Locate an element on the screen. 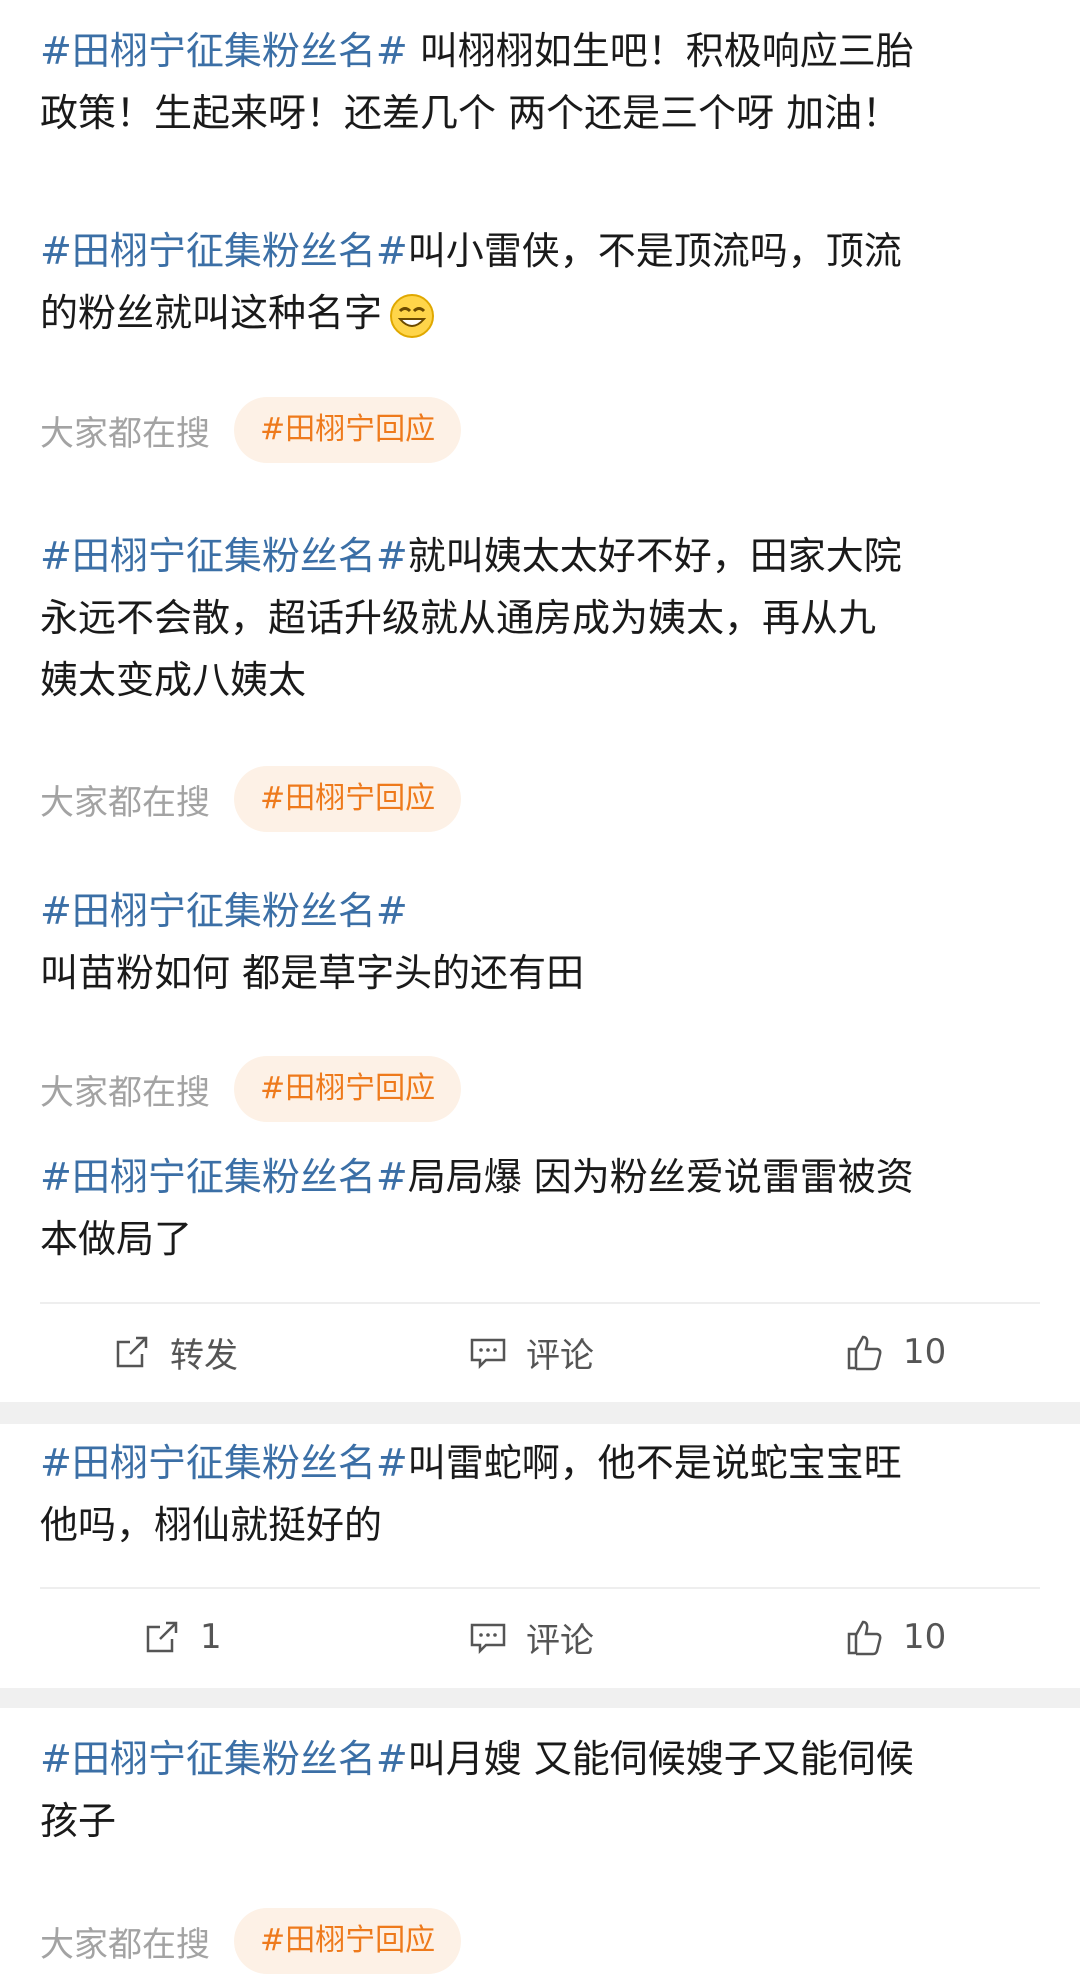 Image resolution: width=1080 pixels, height=1977 pixels. post-text: #田栩宁征集粉丝名#局局爆 因为粉丝爱说雷雷被资 本做局了 is located at coordinates (545, 1208).